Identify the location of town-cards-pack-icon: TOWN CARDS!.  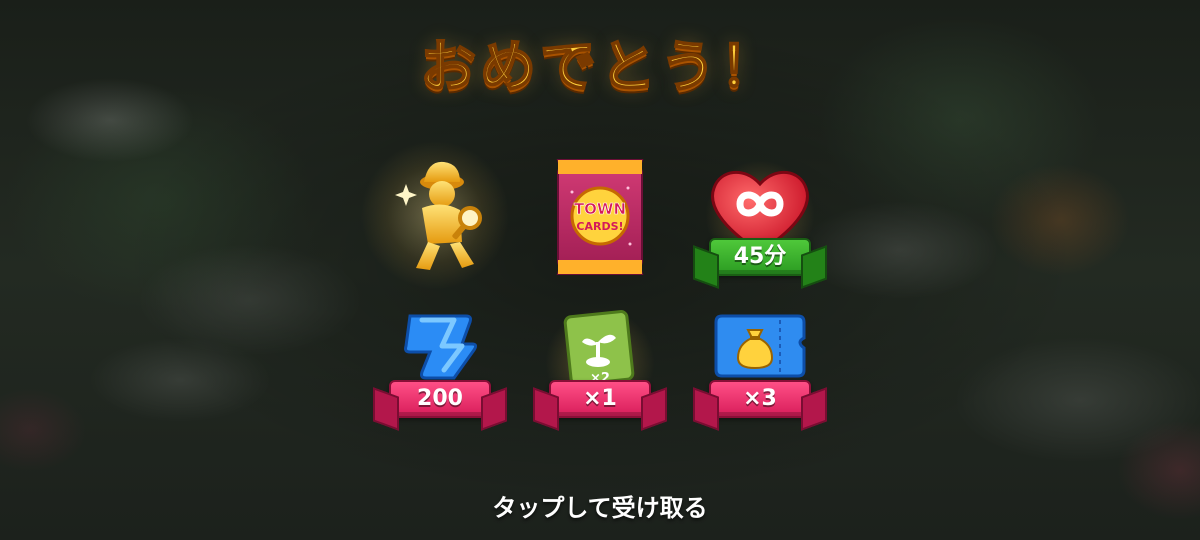
(600, 217).